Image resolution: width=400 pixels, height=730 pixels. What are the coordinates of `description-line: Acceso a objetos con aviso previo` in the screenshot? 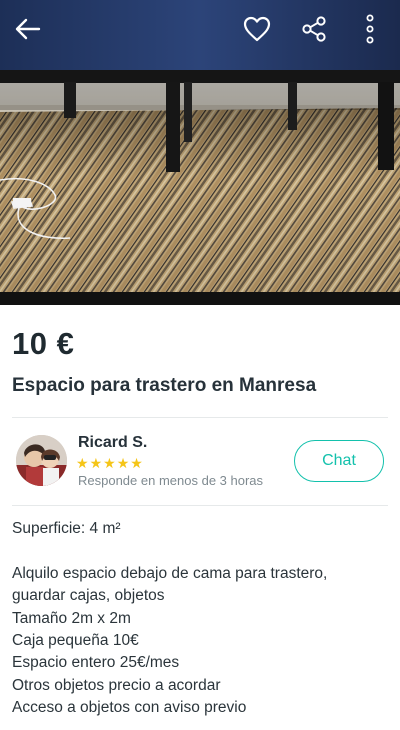 It's located at (129, 708).